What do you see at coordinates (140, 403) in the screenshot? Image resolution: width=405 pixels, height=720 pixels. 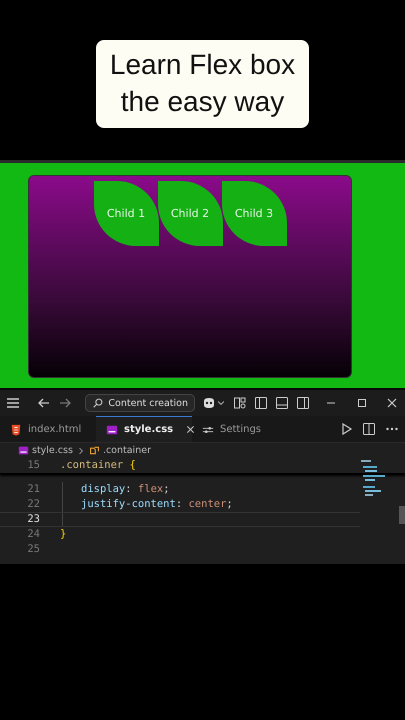 I see `search-field: Content creation` at bounding box center [140, 403].